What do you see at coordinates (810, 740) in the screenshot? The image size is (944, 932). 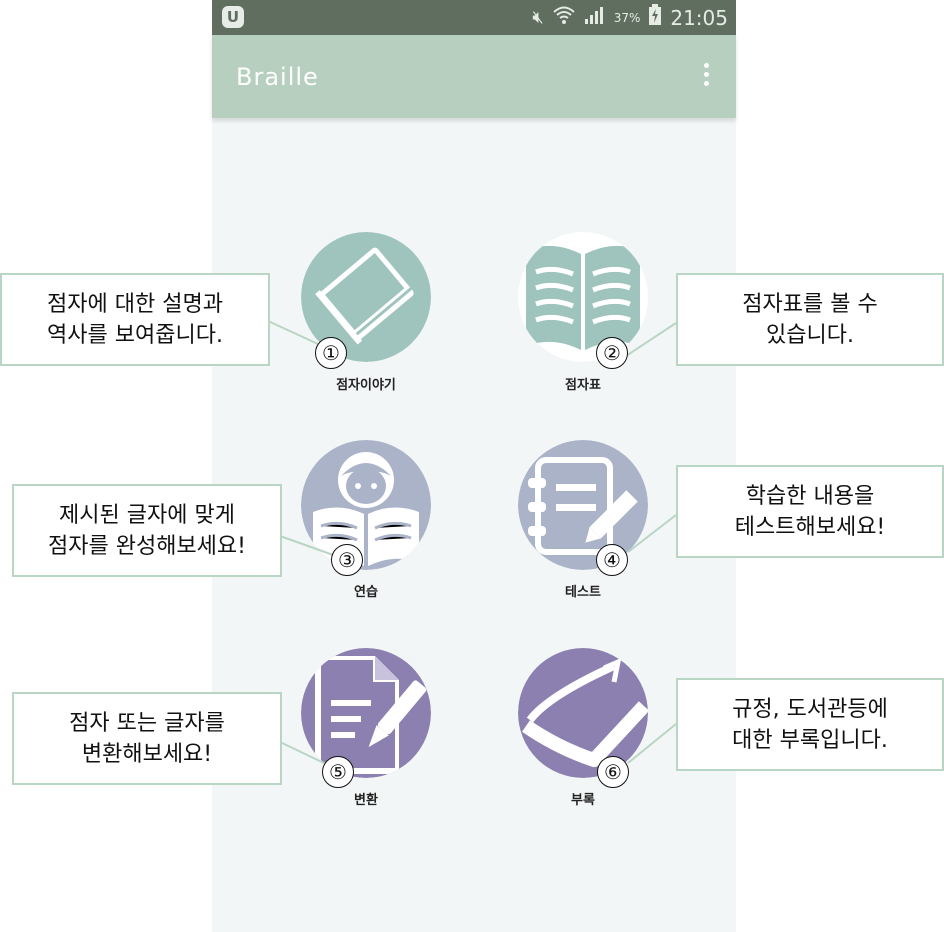 I see `callout-line: 대한 부록입니다.` at bounding box center [810, 740].